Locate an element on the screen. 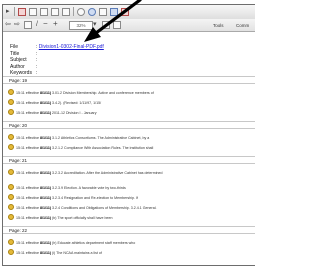 The image size is (320, 266). create-pdf-icon is located at coordinates (22, 12).